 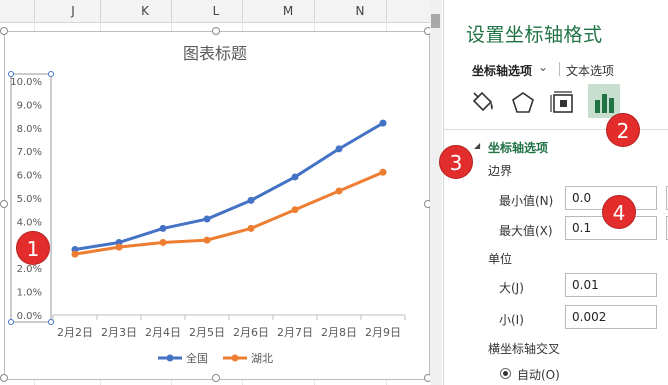 What do you see at coordinates (590, 70) in the screenshot?
I see `tab-text-options: 文本选项` at bounding box center [590, 70].